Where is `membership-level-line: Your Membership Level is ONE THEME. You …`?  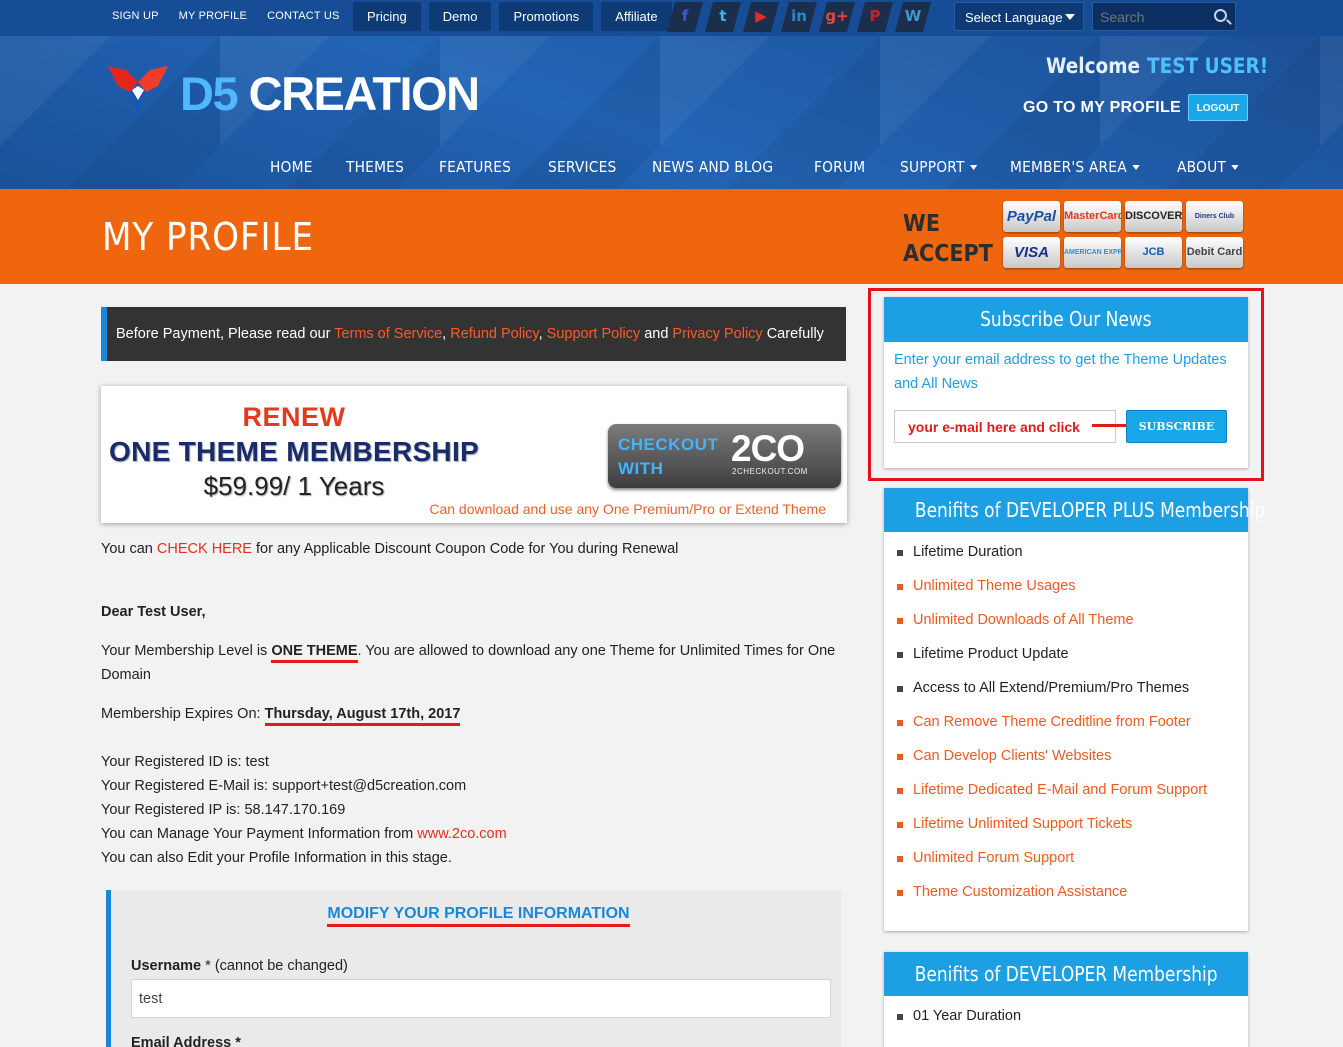
membership-level-line: Your Membership Level is ONE THEME. You … is located at coordinates (468, 653).